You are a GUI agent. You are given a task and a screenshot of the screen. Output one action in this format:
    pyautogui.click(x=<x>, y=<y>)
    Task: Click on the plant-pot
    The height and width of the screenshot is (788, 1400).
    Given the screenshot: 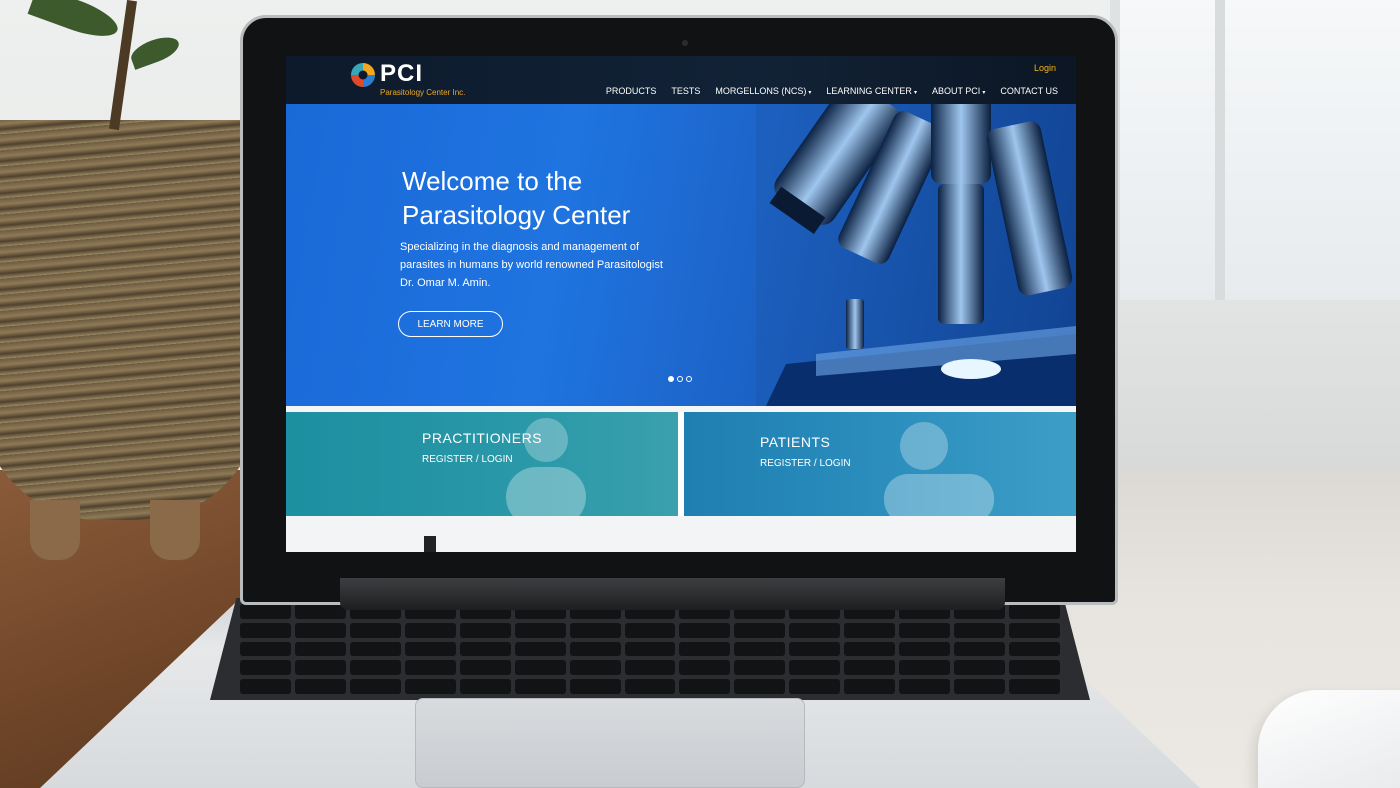 What is the action you would take?
    pyautogui.click(x=130, y=320)
    